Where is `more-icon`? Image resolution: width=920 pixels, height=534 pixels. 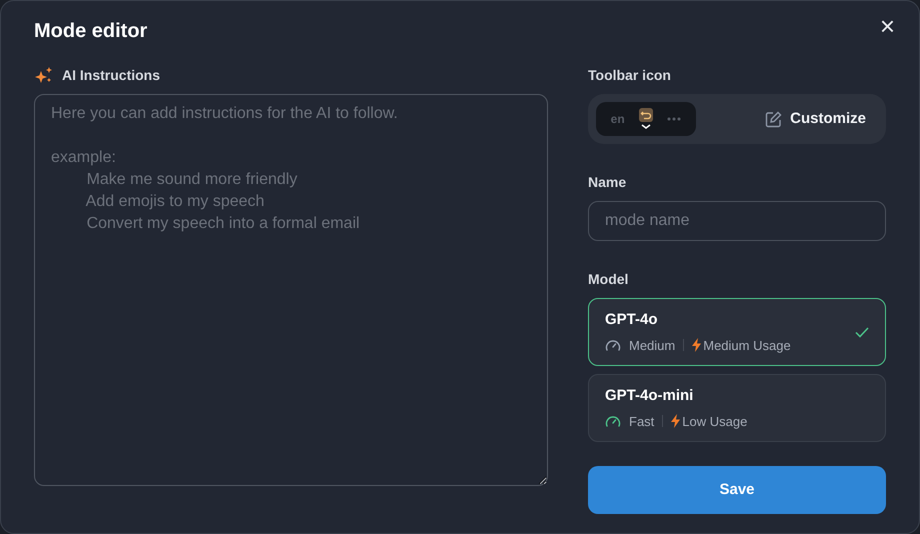
more-icon is located at coordinates (674, 119).